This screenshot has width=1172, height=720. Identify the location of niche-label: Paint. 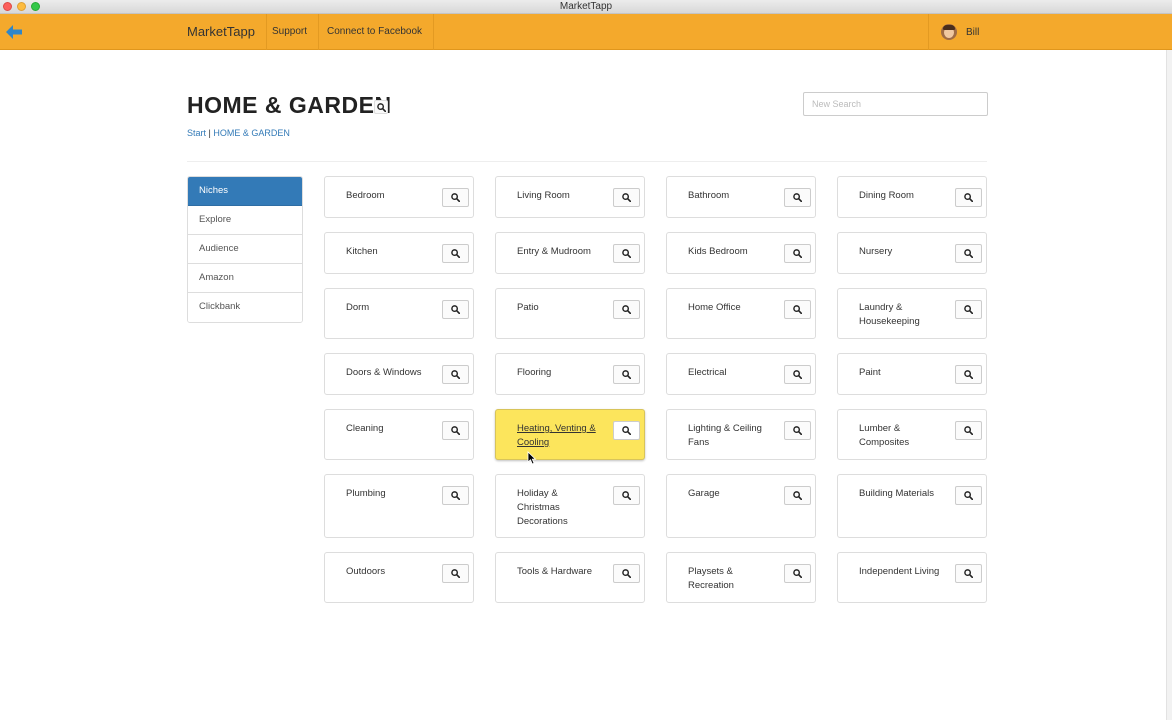
(901, 373).